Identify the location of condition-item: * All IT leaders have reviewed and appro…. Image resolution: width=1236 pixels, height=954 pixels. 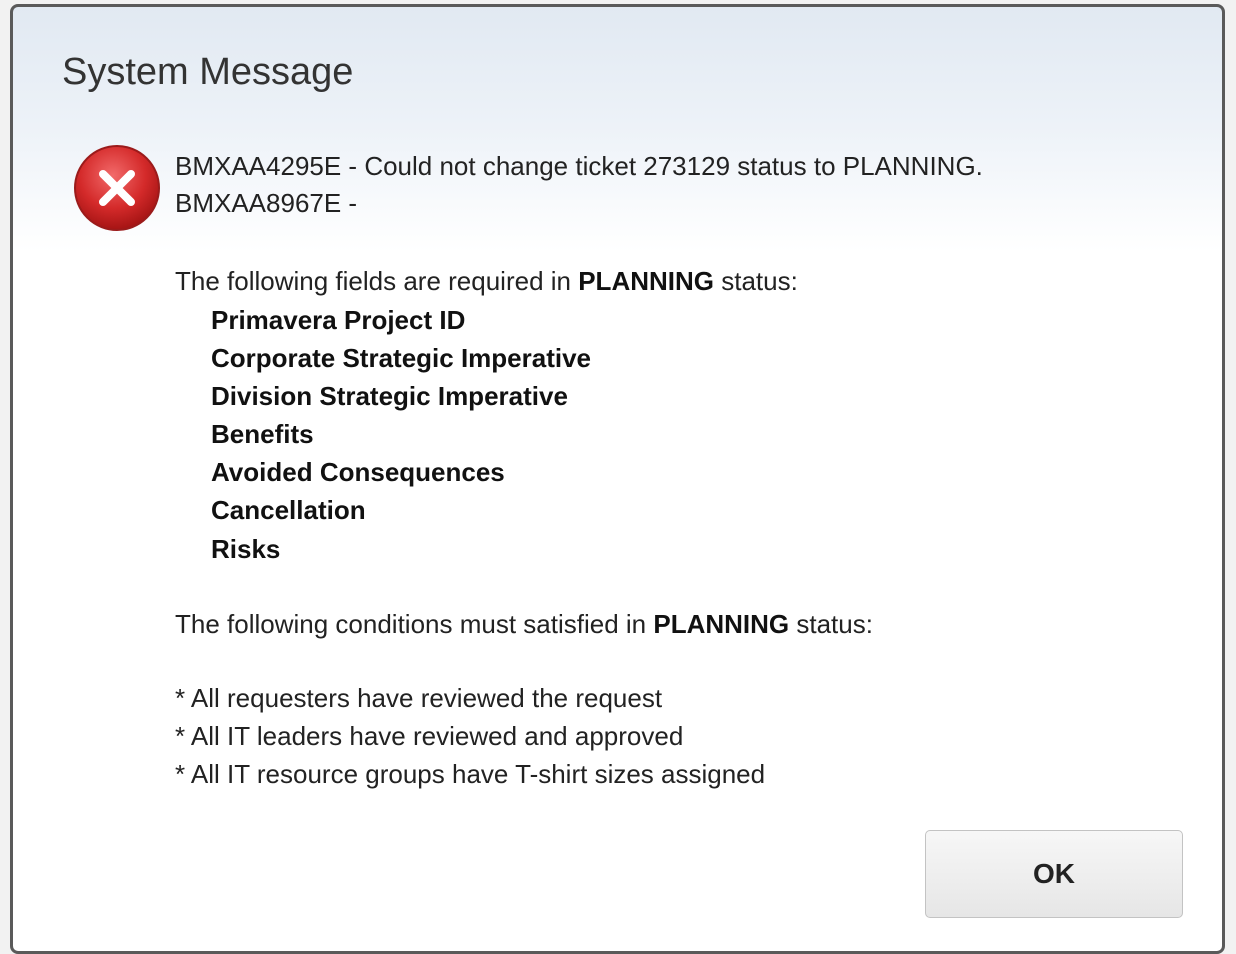
(429, 736).